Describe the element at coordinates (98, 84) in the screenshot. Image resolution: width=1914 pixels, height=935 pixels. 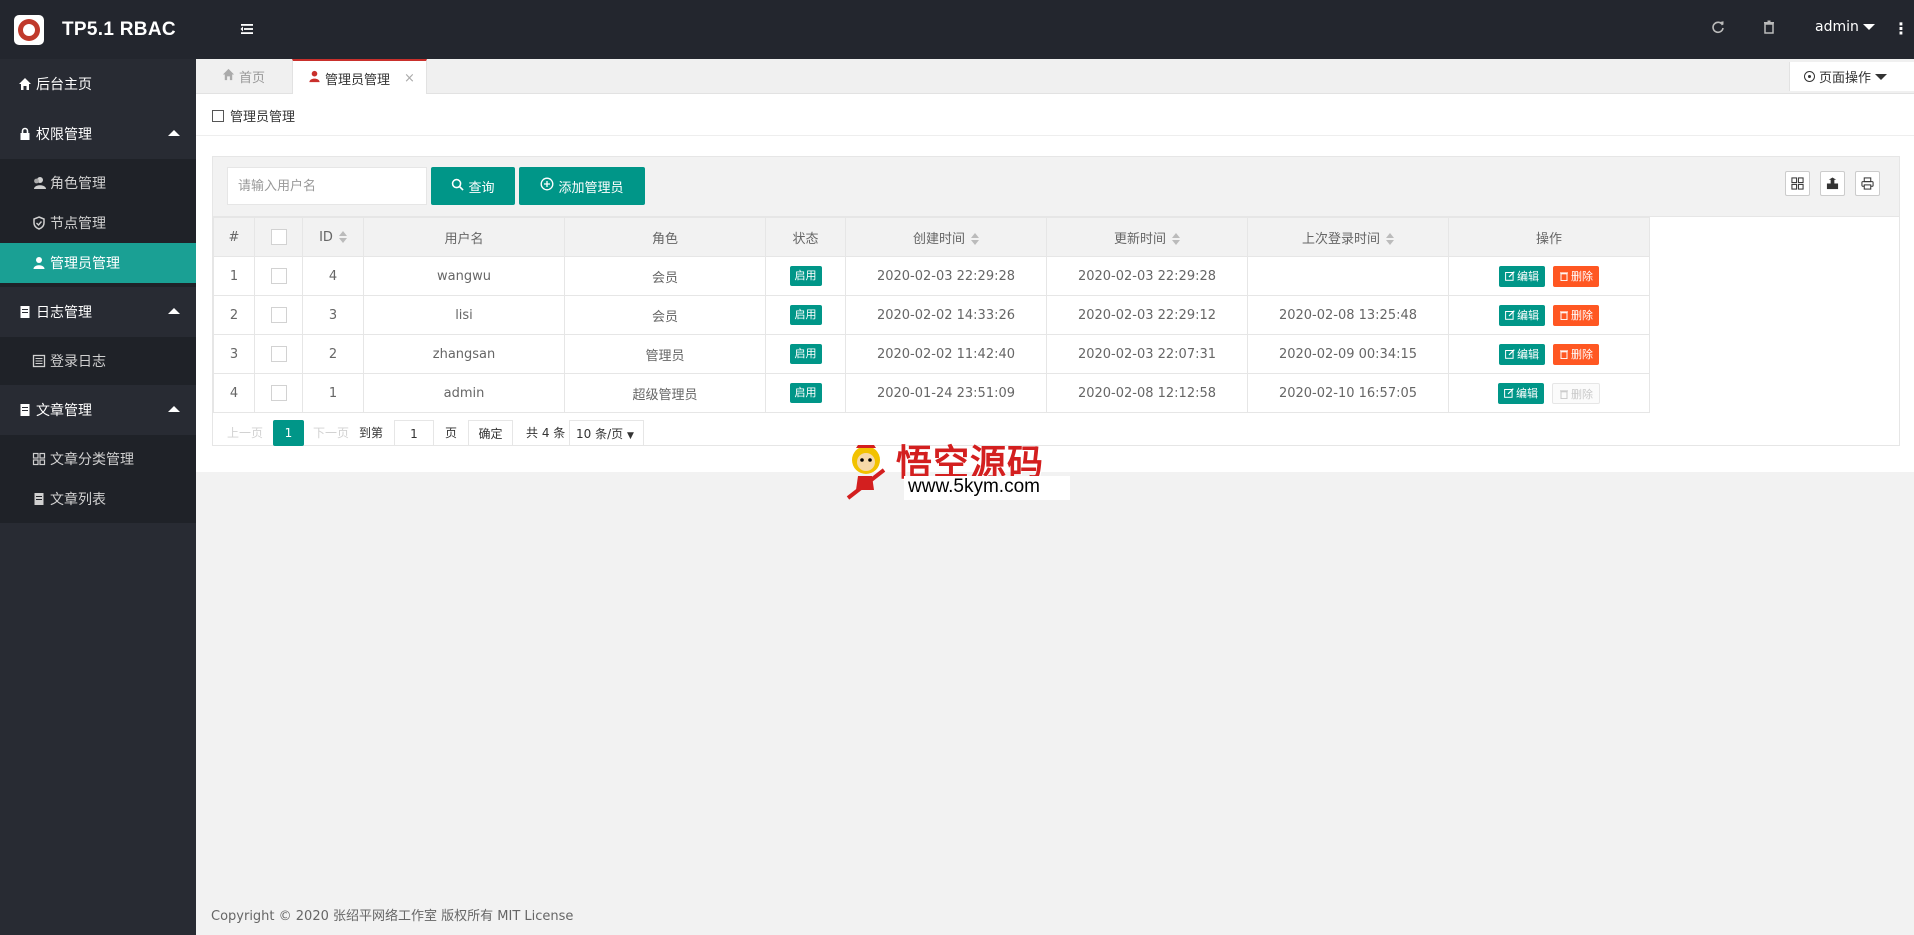
I see `sidebar-item-home: 后台主页` at that location.